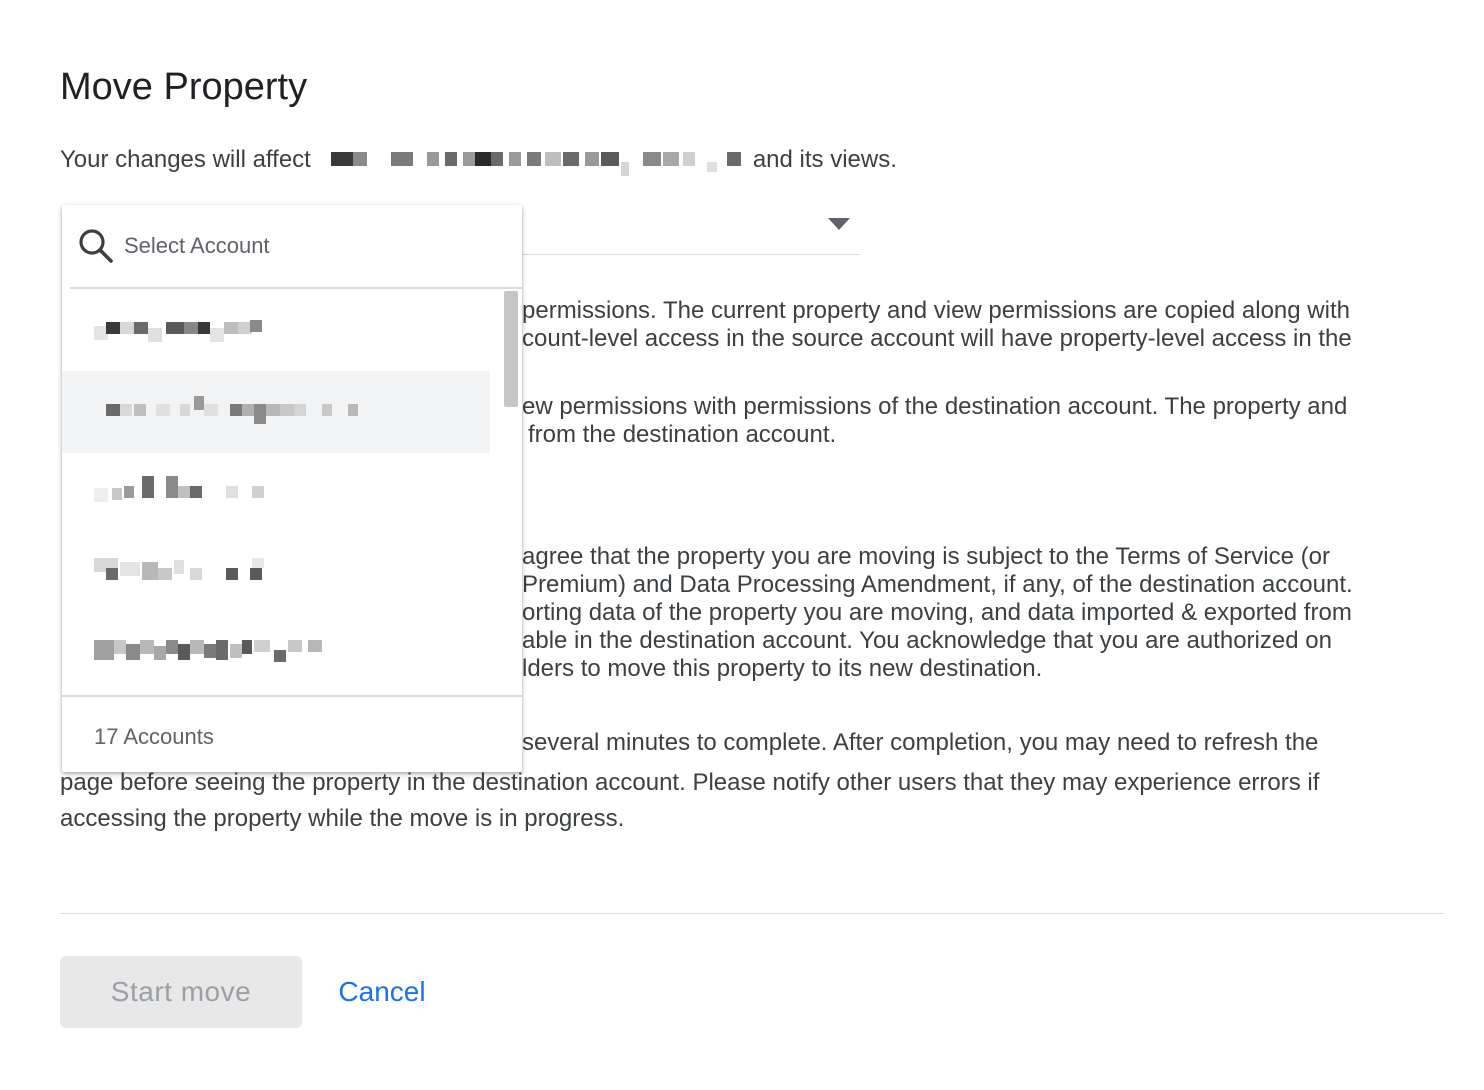 The width and height of the screenshot is (1484, 1090). I want to click on account-search-box, so click(292, 246).